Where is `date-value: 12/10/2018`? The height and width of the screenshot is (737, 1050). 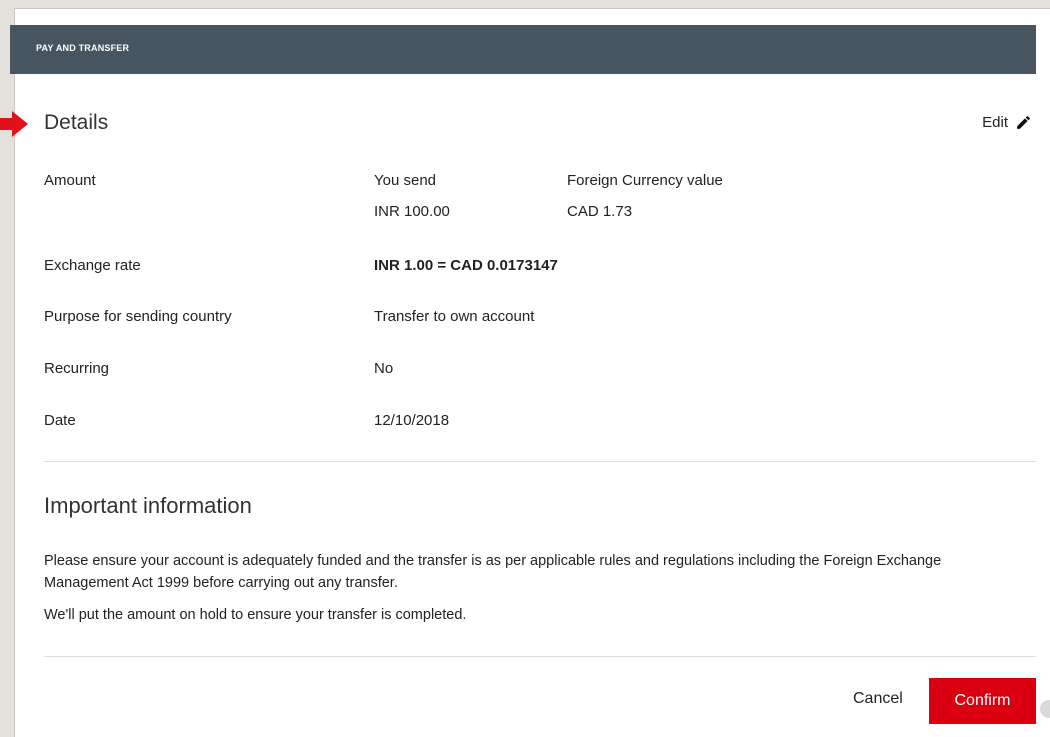 date-value: 12/10/2018 is located at coordinates (412, 420).